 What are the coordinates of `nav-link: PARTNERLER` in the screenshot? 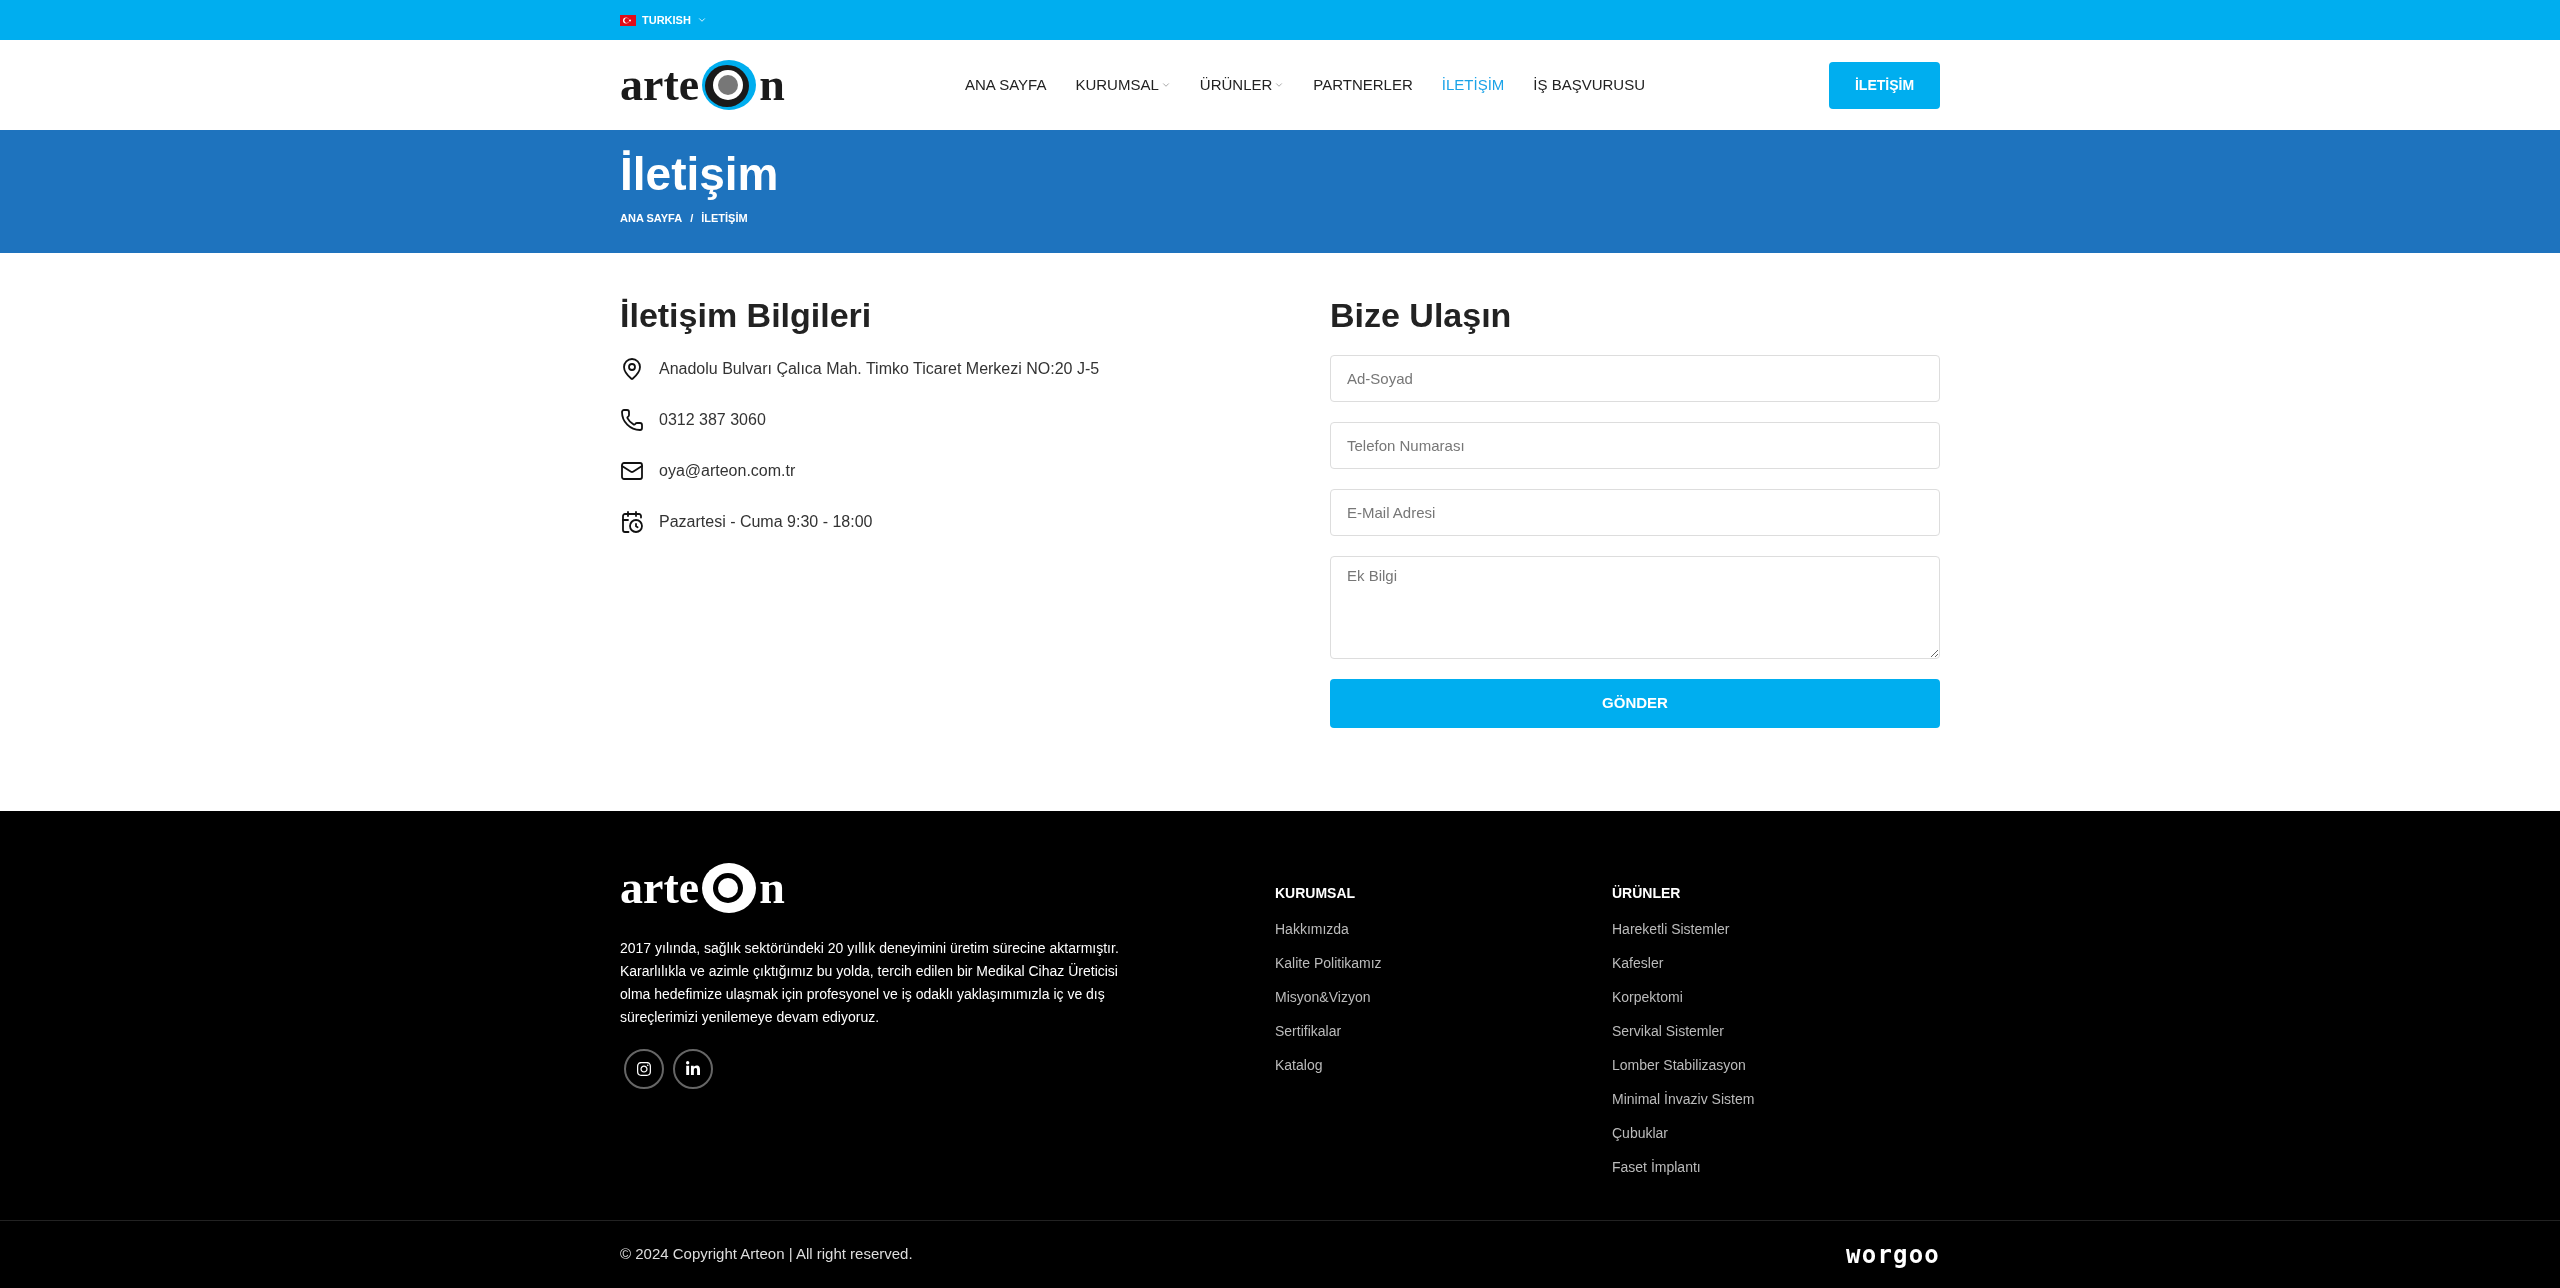 It's located at (1363, 85).